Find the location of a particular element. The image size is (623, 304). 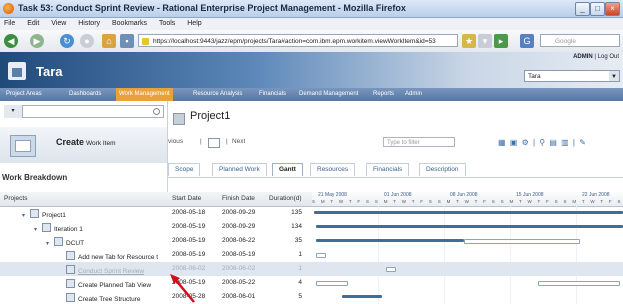

nav-resource-analysis: Resource Analysis is located at coordinates (217, 94).